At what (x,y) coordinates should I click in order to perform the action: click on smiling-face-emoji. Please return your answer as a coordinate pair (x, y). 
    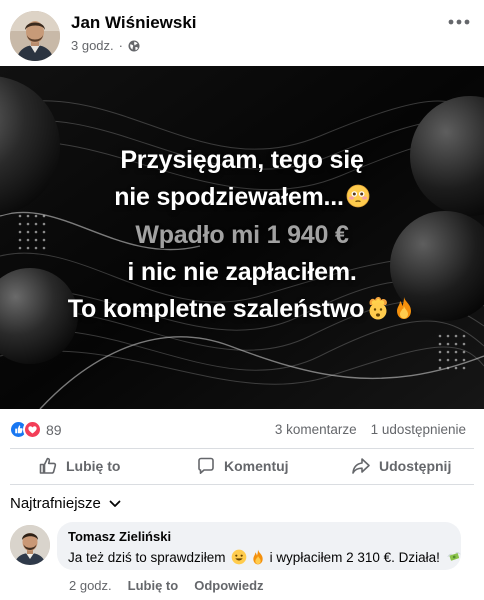
    Looking at the image, I should click on (238, 557).